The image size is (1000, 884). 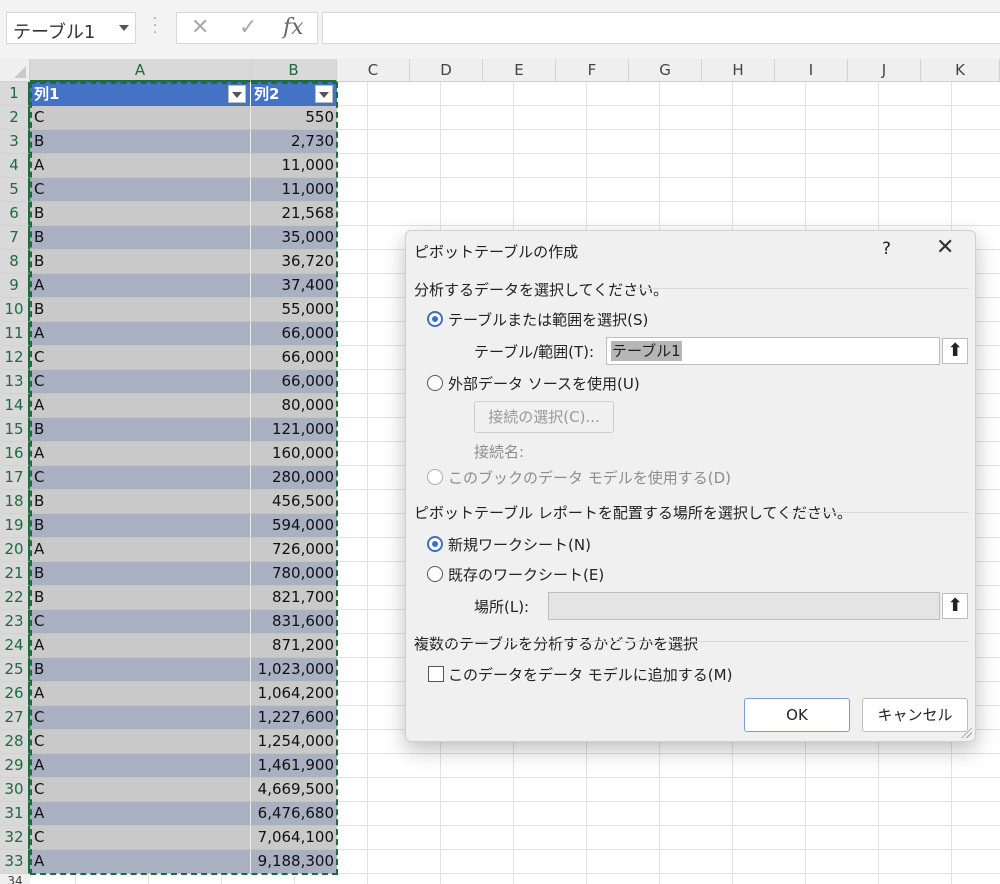 What do you see at coordinates (519, 544) in the screenshot?
I see `radio-new-sheet-label: 新規ワークシート(N)` at bounding box center [519, 544].